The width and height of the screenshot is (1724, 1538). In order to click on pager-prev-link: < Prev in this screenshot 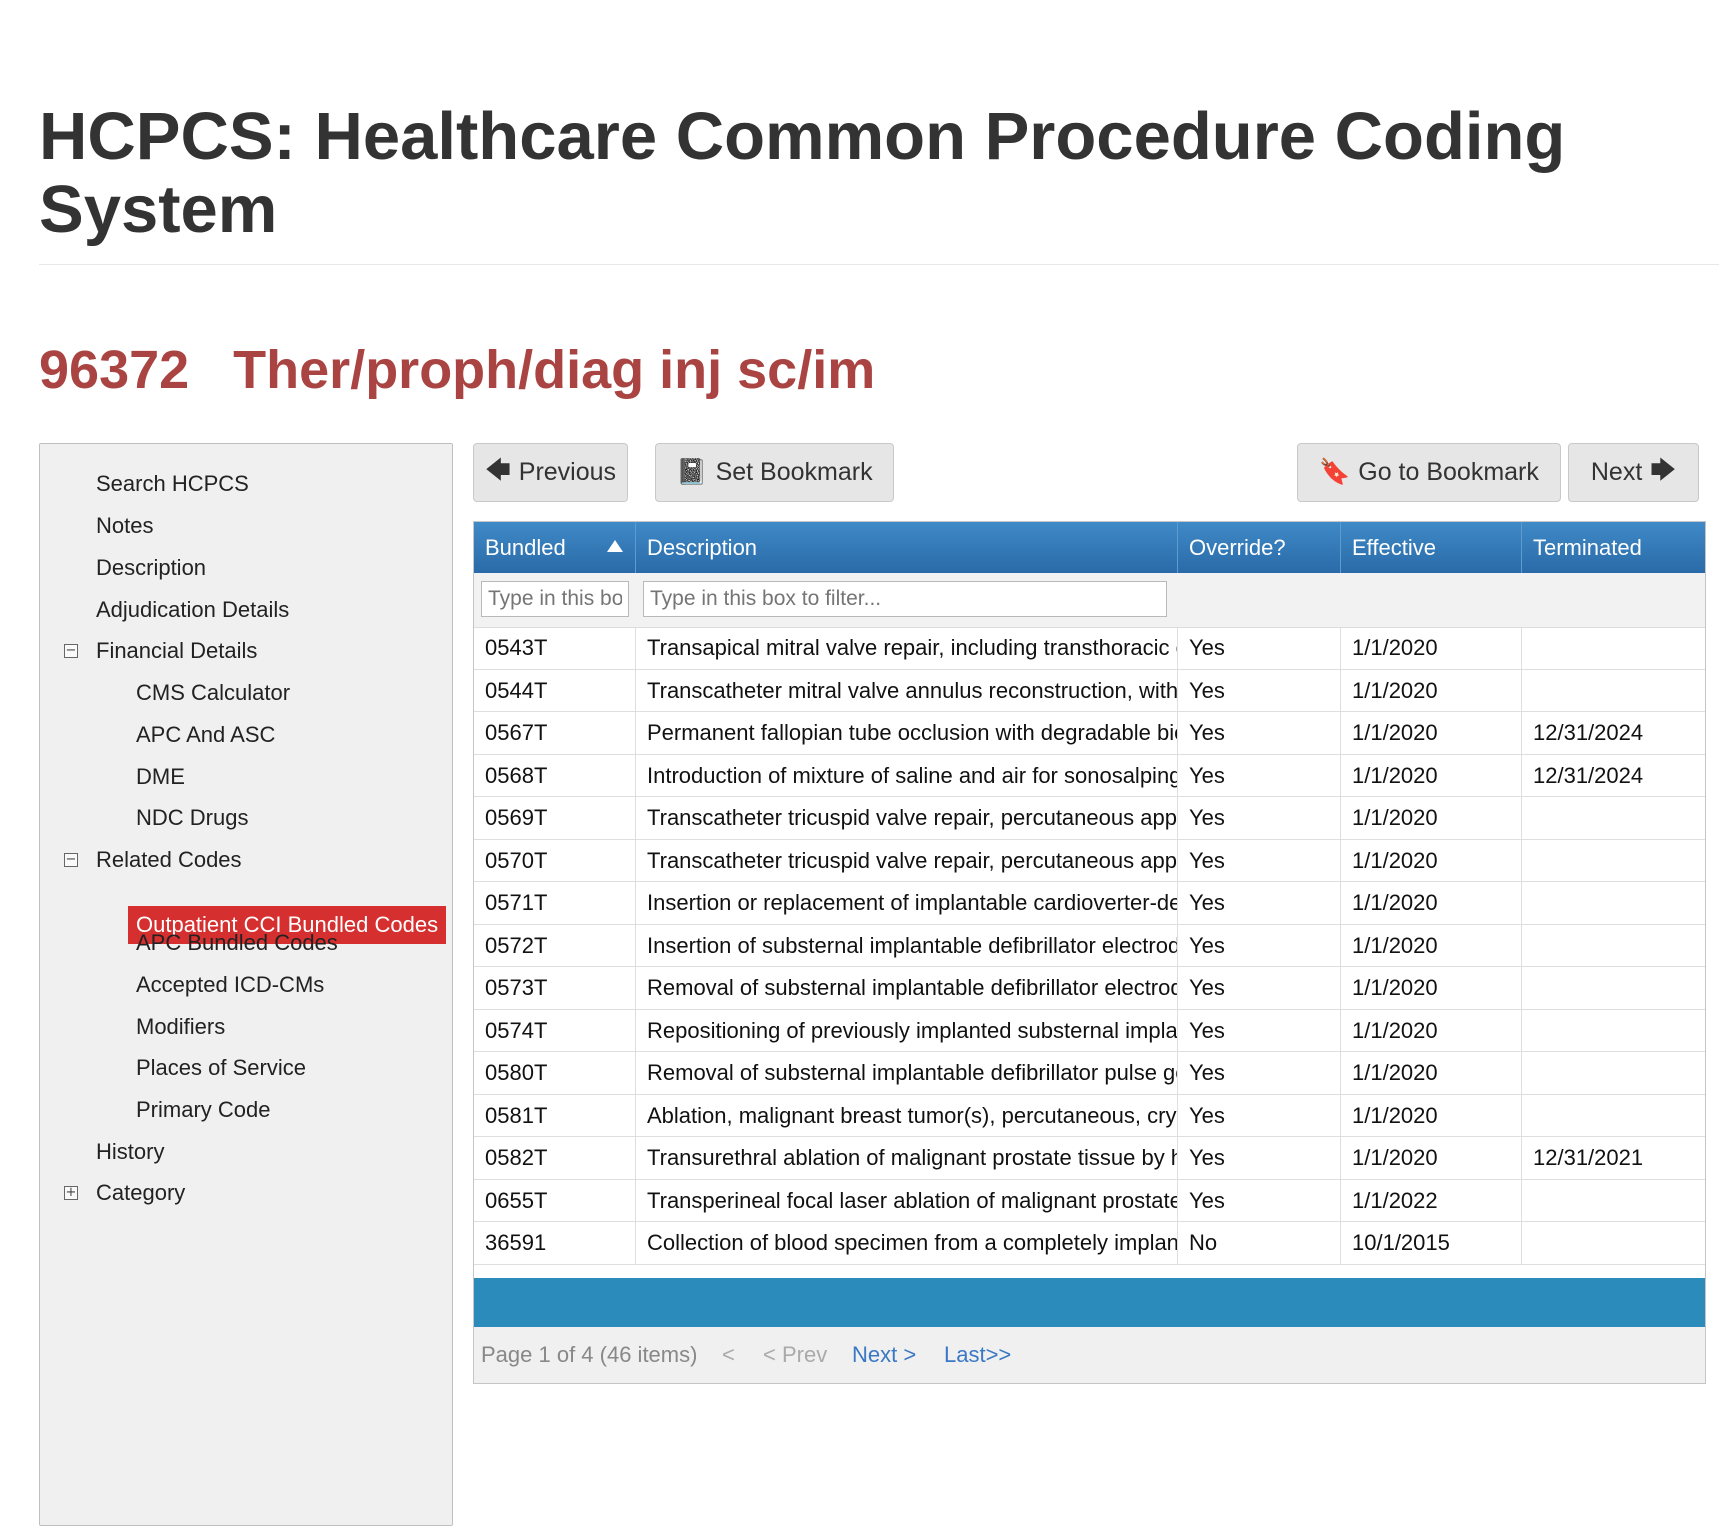, I will do `click(795, 1355)`.